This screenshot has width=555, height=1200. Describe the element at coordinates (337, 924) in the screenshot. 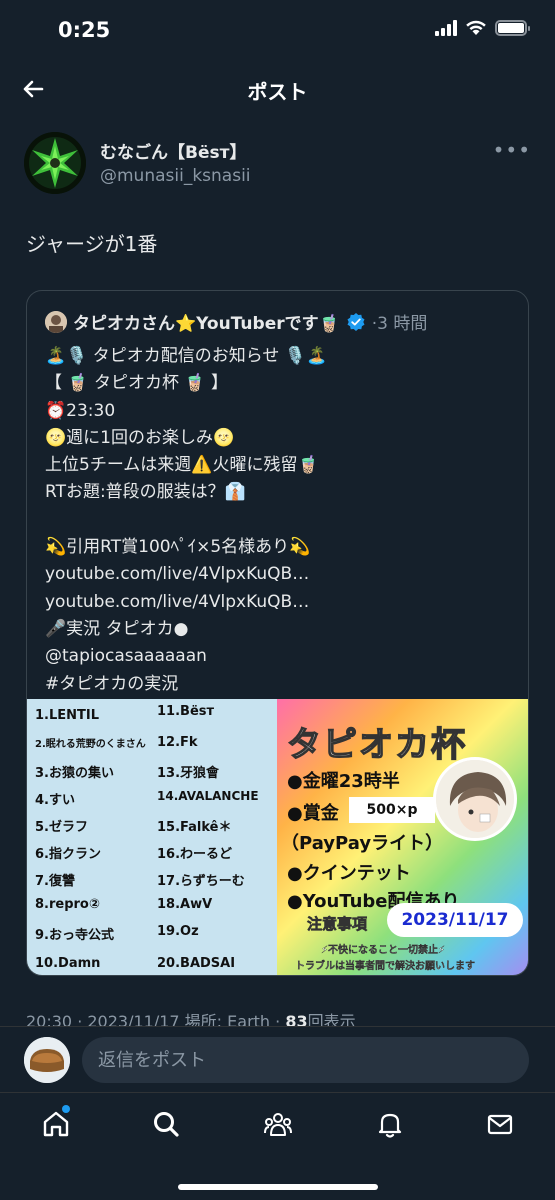

I see `notice-title: 注意事項` at that location.